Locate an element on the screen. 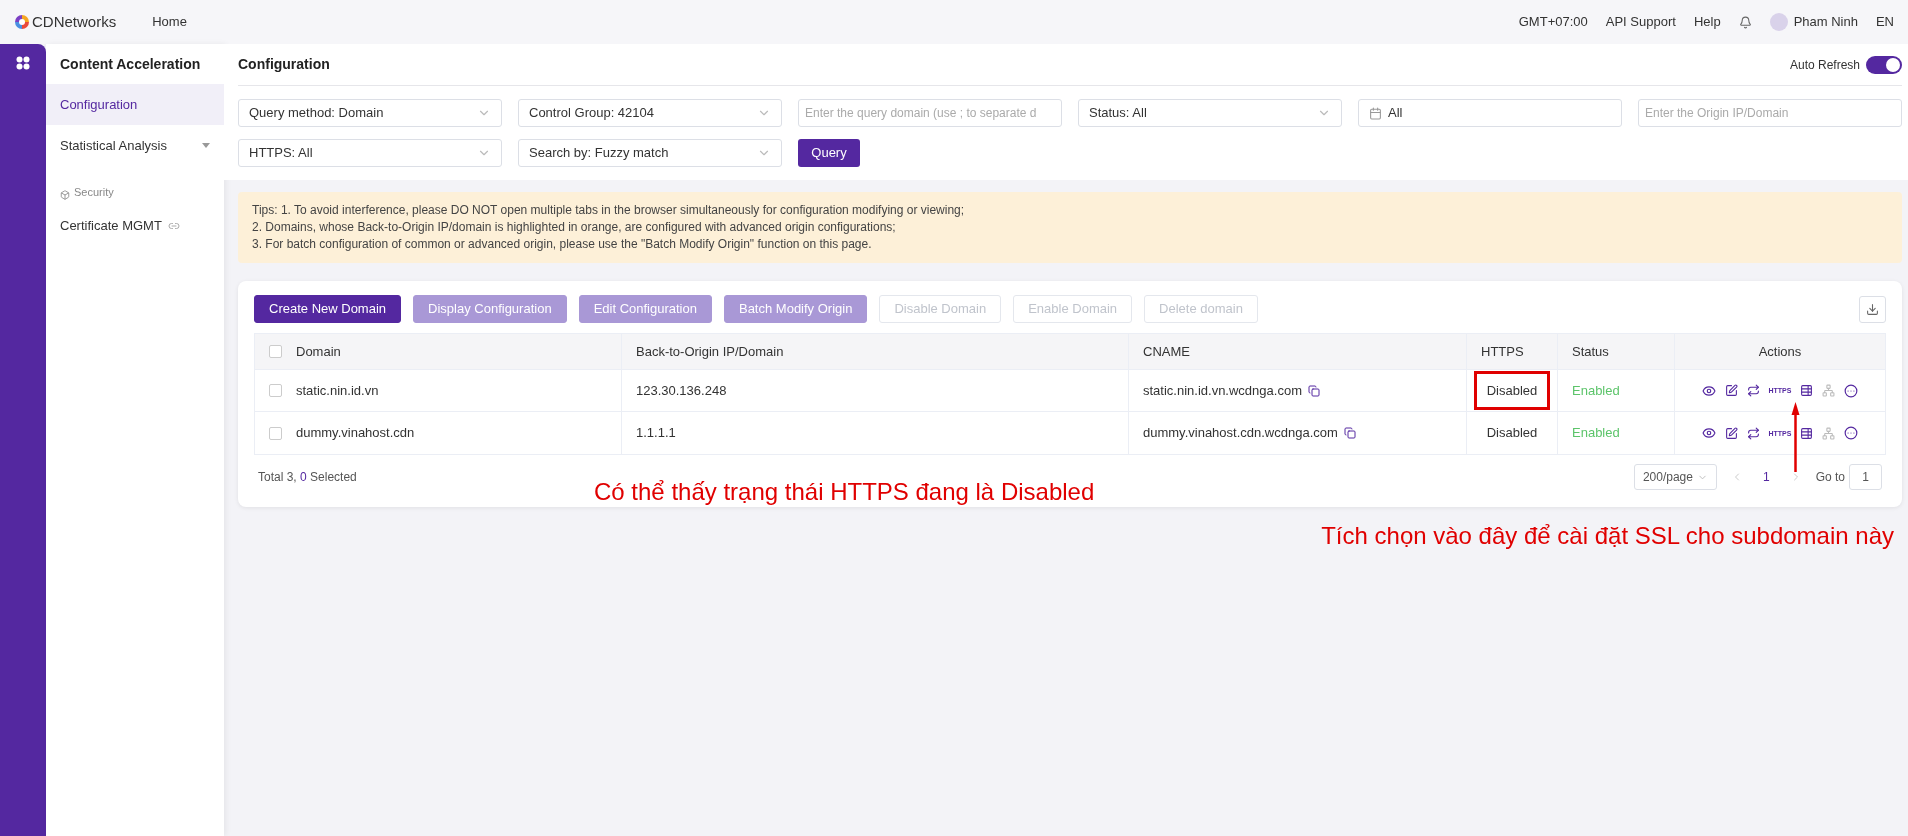 This screenshot has height=836, width=1908. calendar-icon is located at coordinates (1375, 113).